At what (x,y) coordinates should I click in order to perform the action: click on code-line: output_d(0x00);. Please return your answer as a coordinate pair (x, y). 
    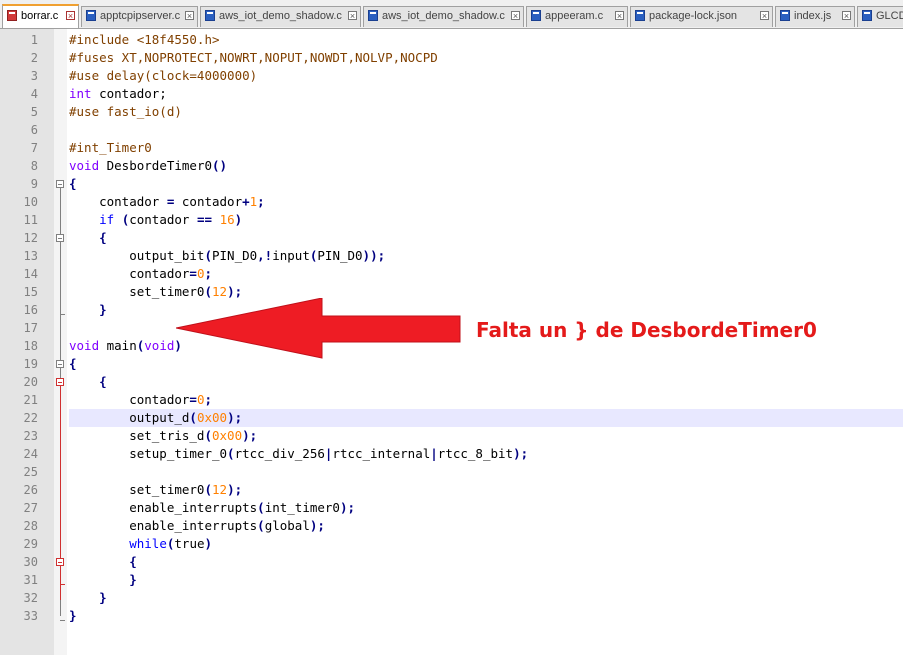
    Looking at the image, I should click on (486, 418).